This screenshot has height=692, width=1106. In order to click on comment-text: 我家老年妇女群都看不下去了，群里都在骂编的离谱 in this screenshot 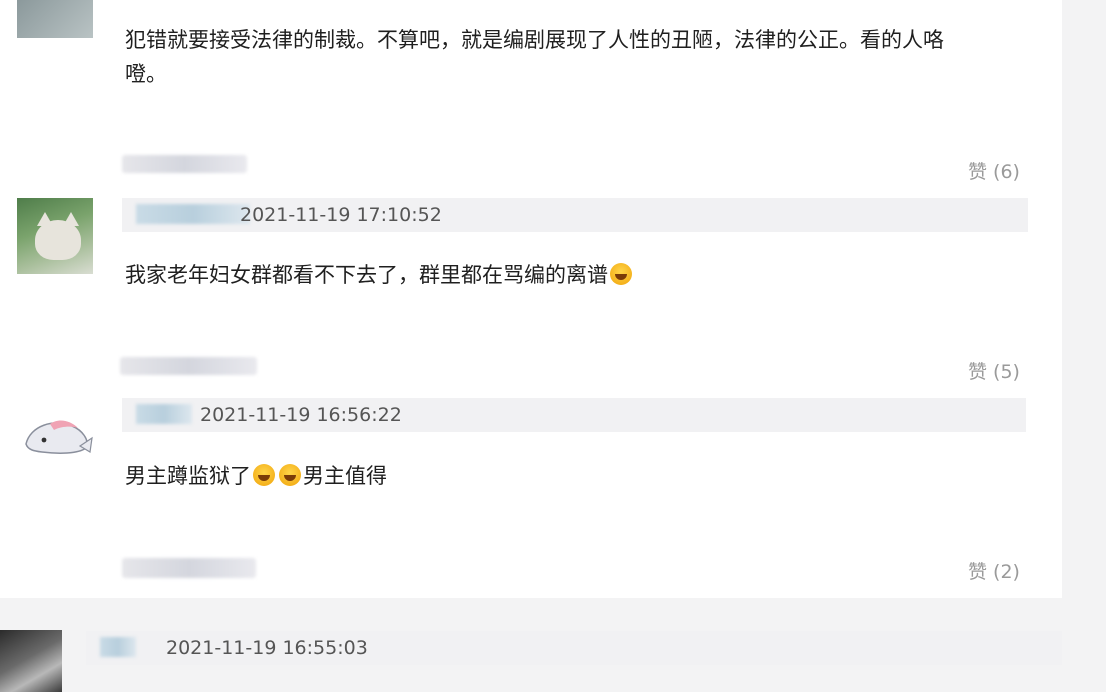, I will do `click(379, 275)`.